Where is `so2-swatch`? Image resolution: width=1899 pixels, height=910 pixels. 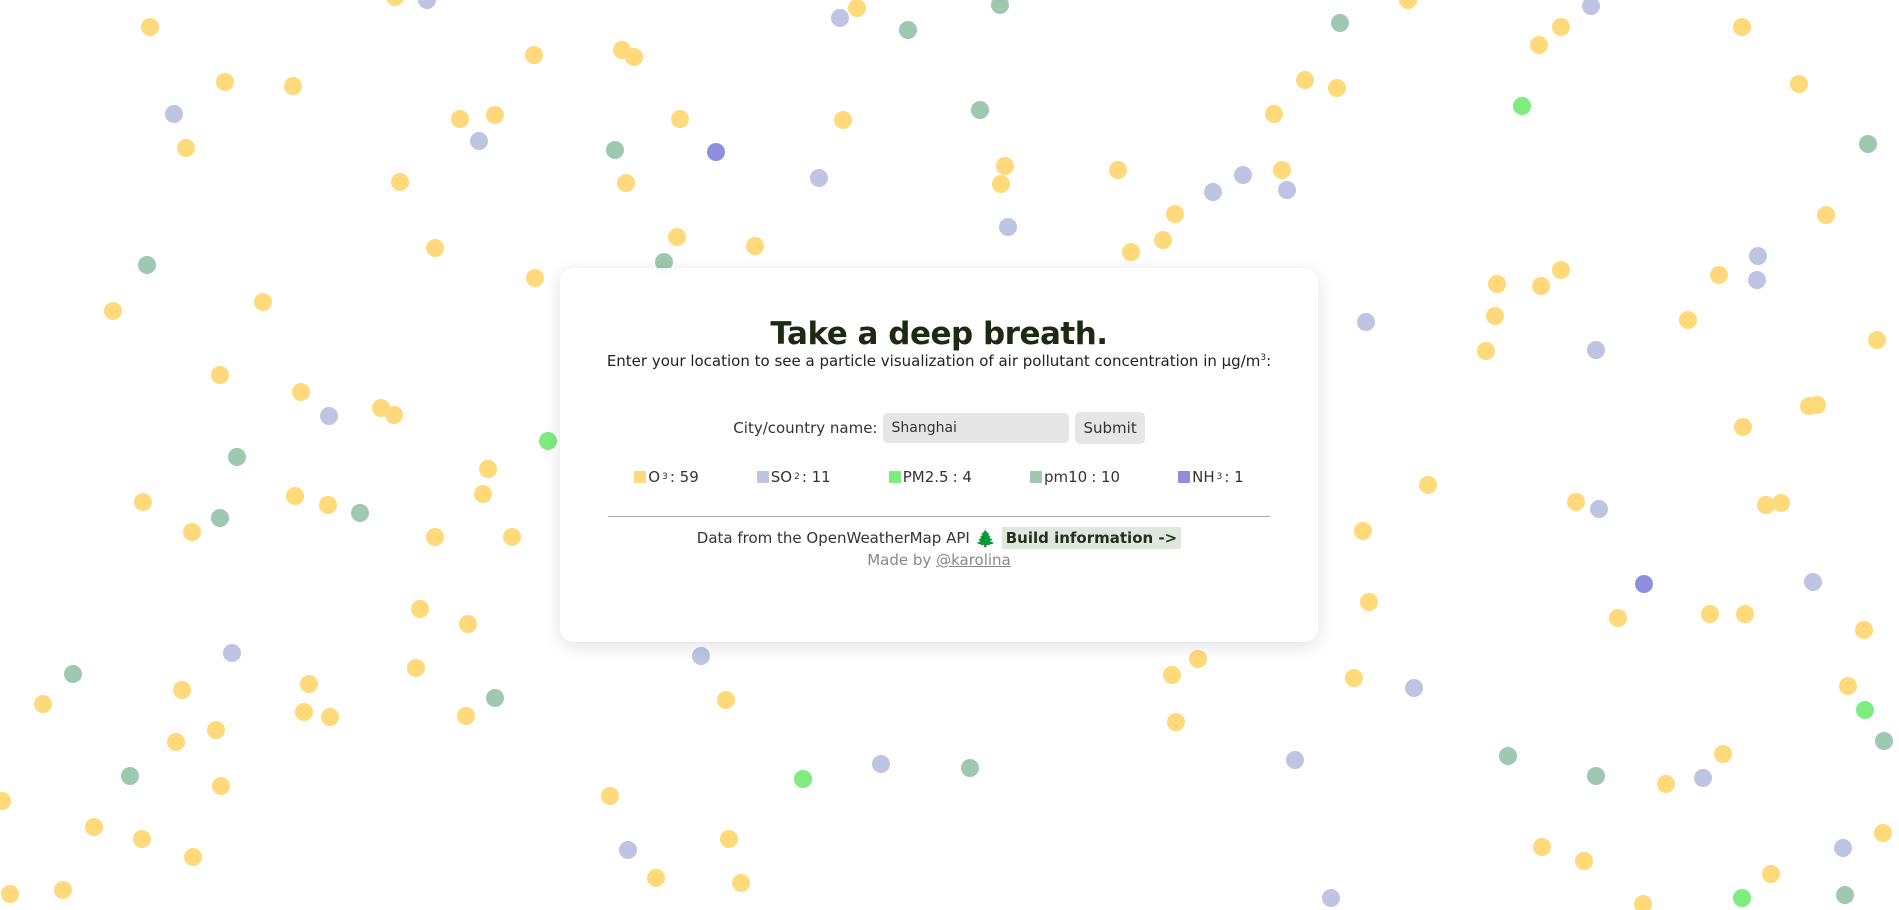
so2-swatch is located at coordinates (762, 477).